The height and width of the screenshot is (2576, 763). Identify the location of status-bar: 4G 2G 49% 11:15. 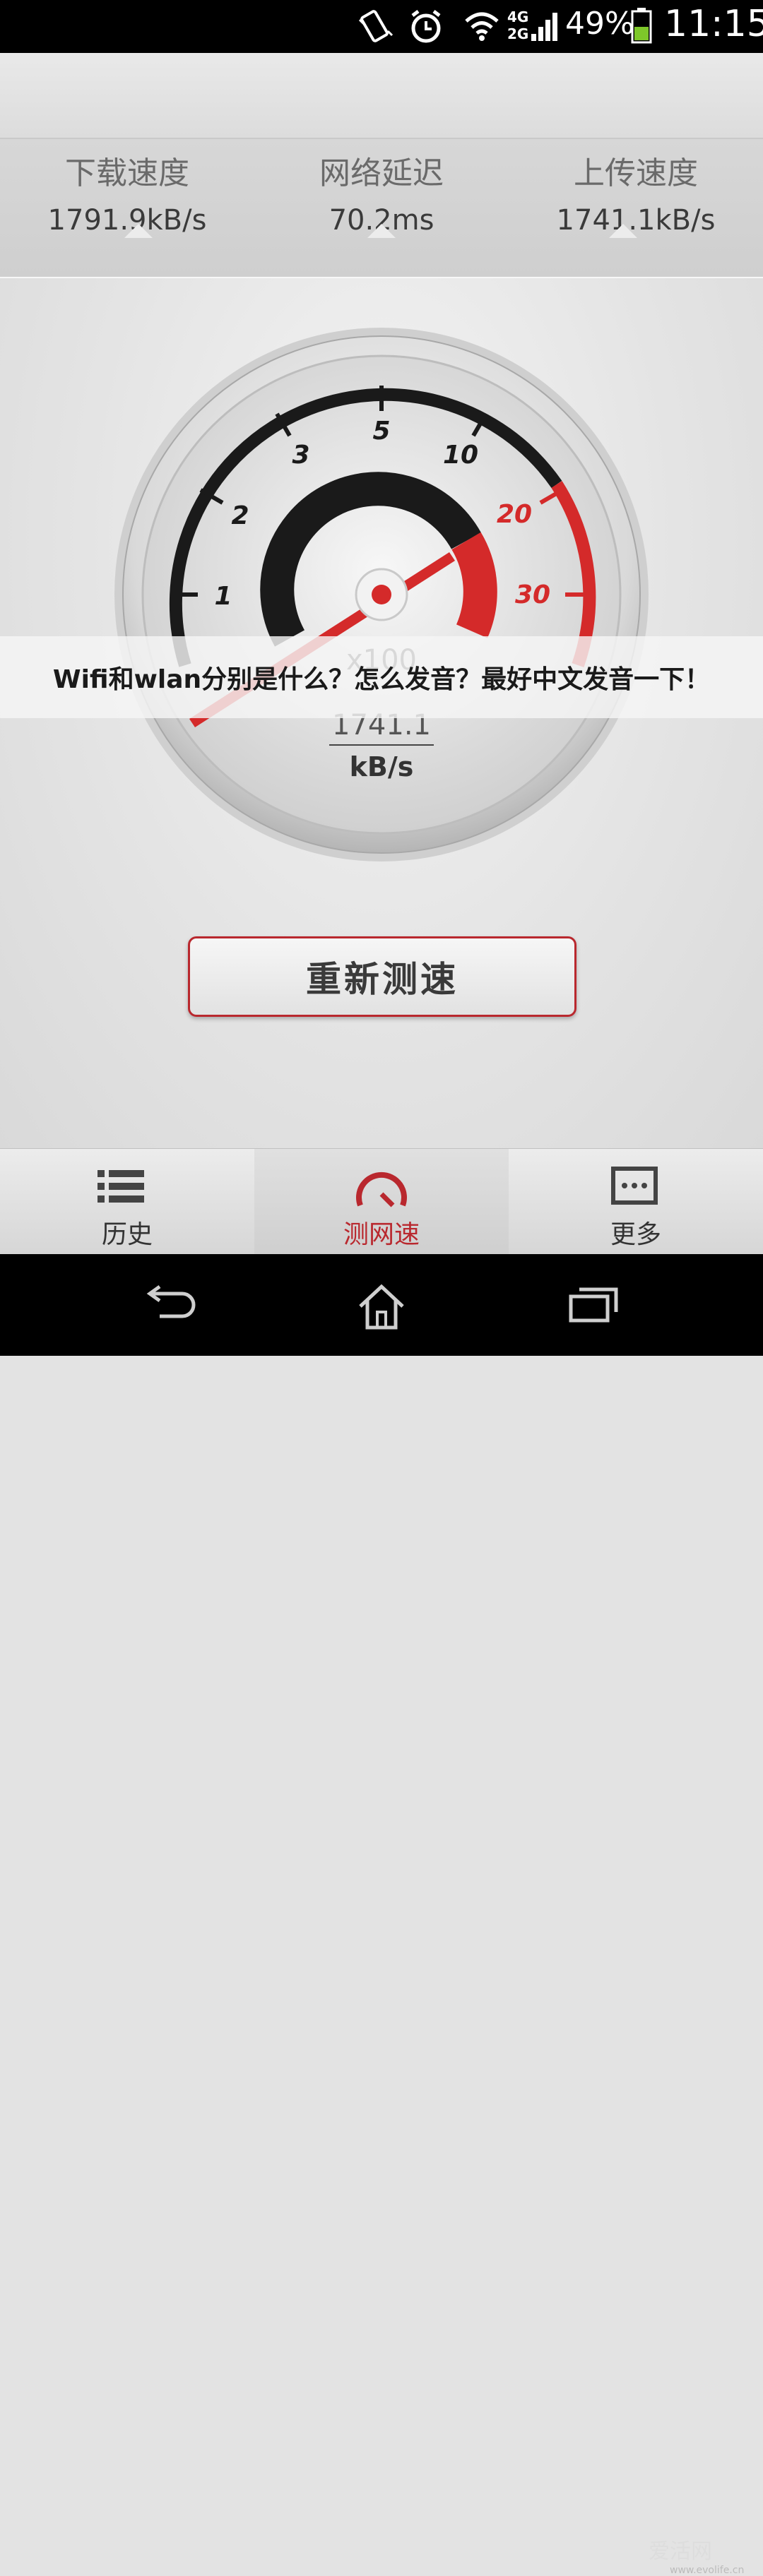
(381, 26).